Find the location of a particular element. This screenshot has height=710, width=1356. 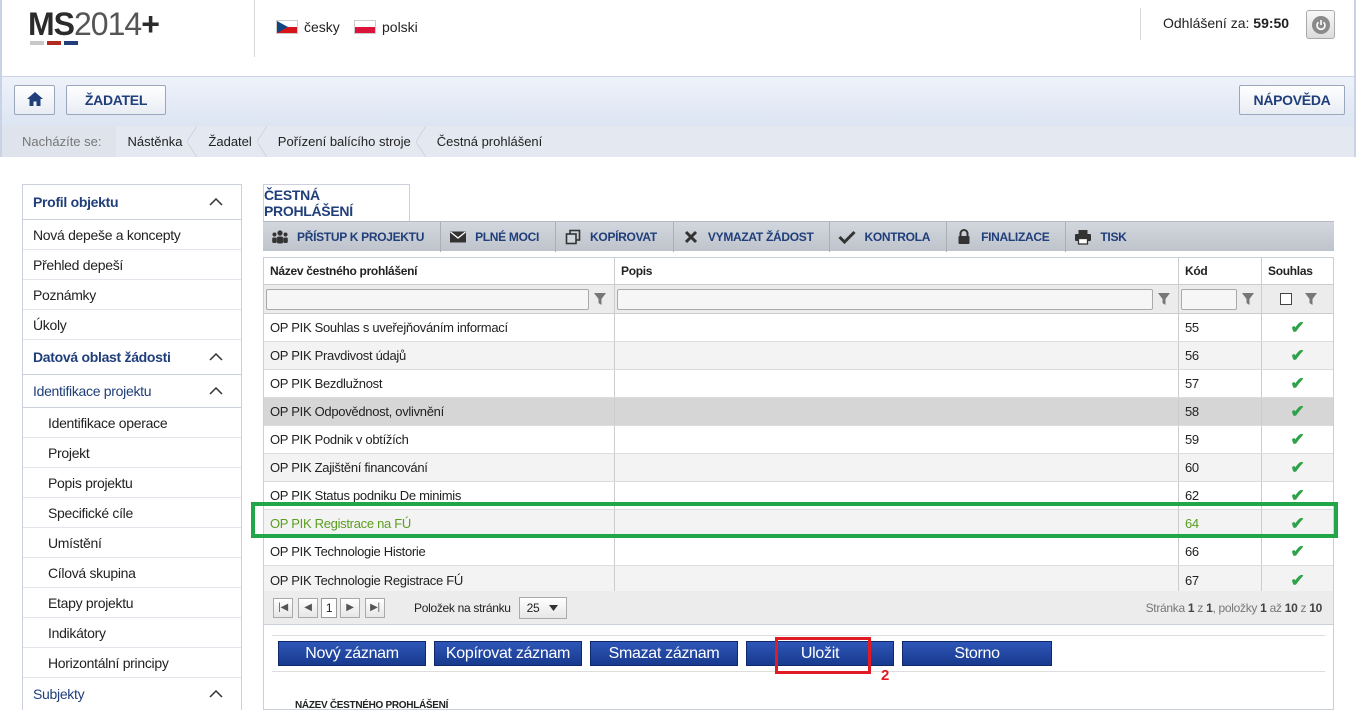

nav-item-umisteni: Umístění is located at coordinates (132, 543).